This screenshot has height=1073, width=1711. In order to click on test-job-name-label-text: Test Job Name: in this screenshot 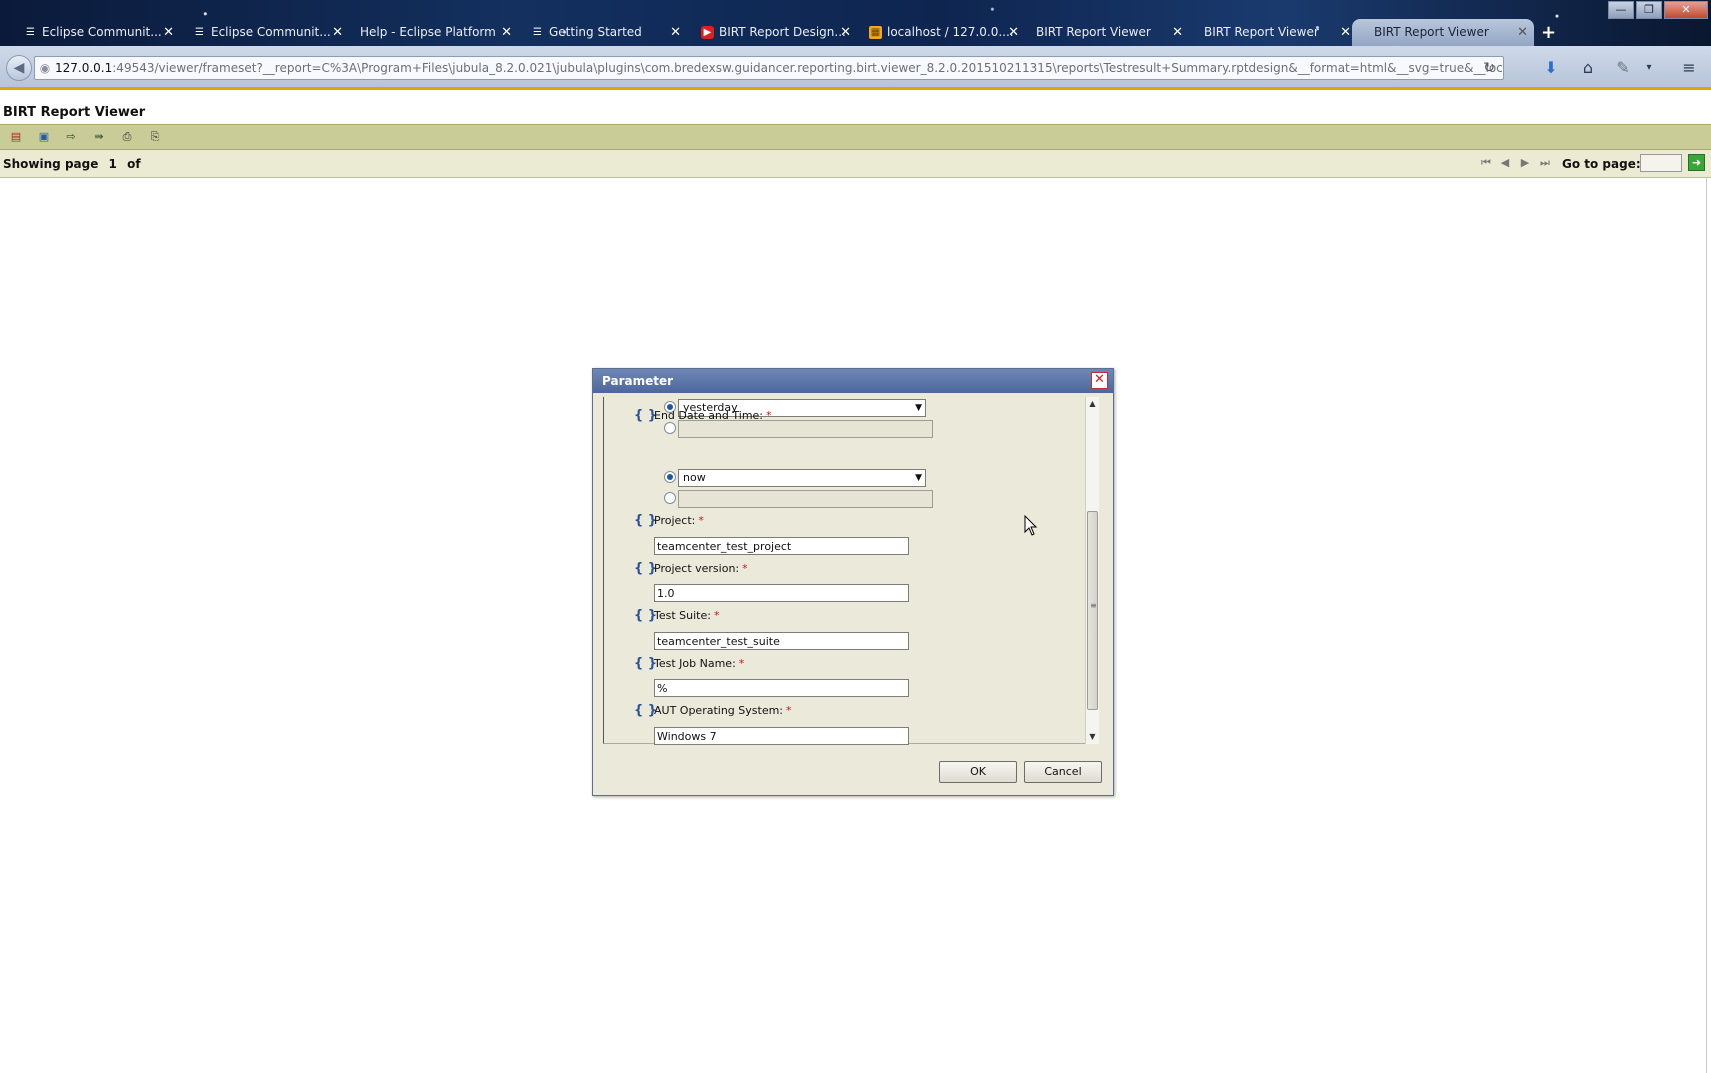, I will do `click(695, 663)`.